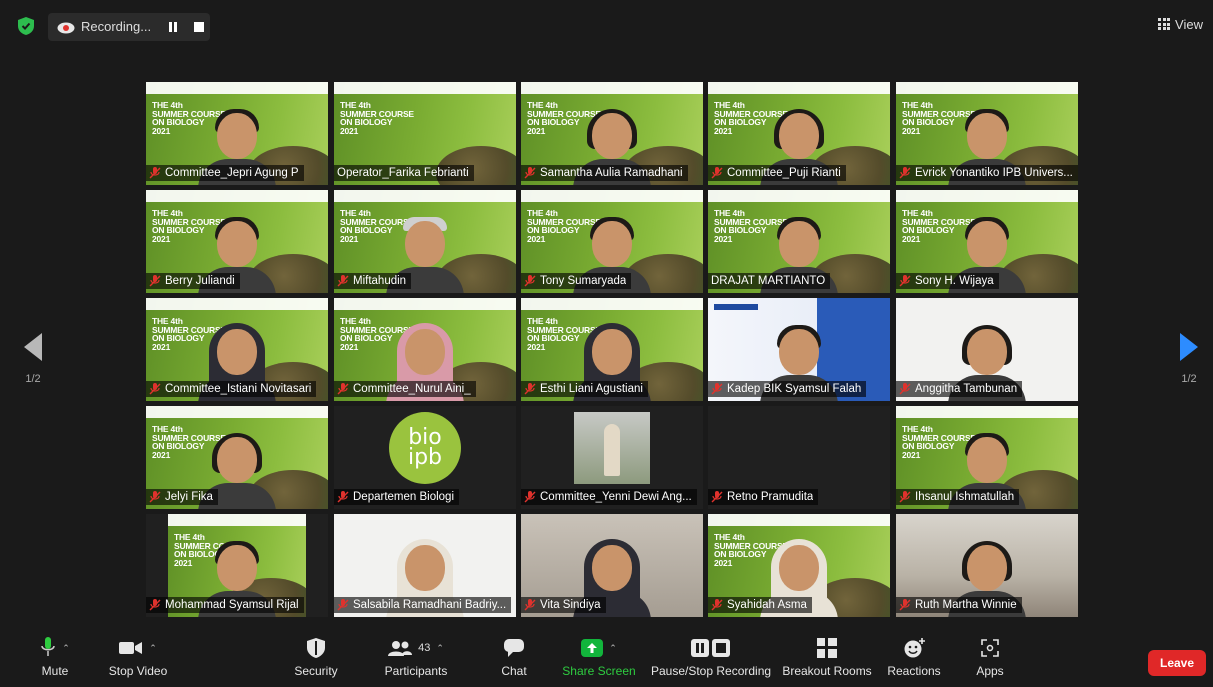 This screenshot has height=687, width=1213. I want to click on leave-button: Leave, so click(1177, 663).